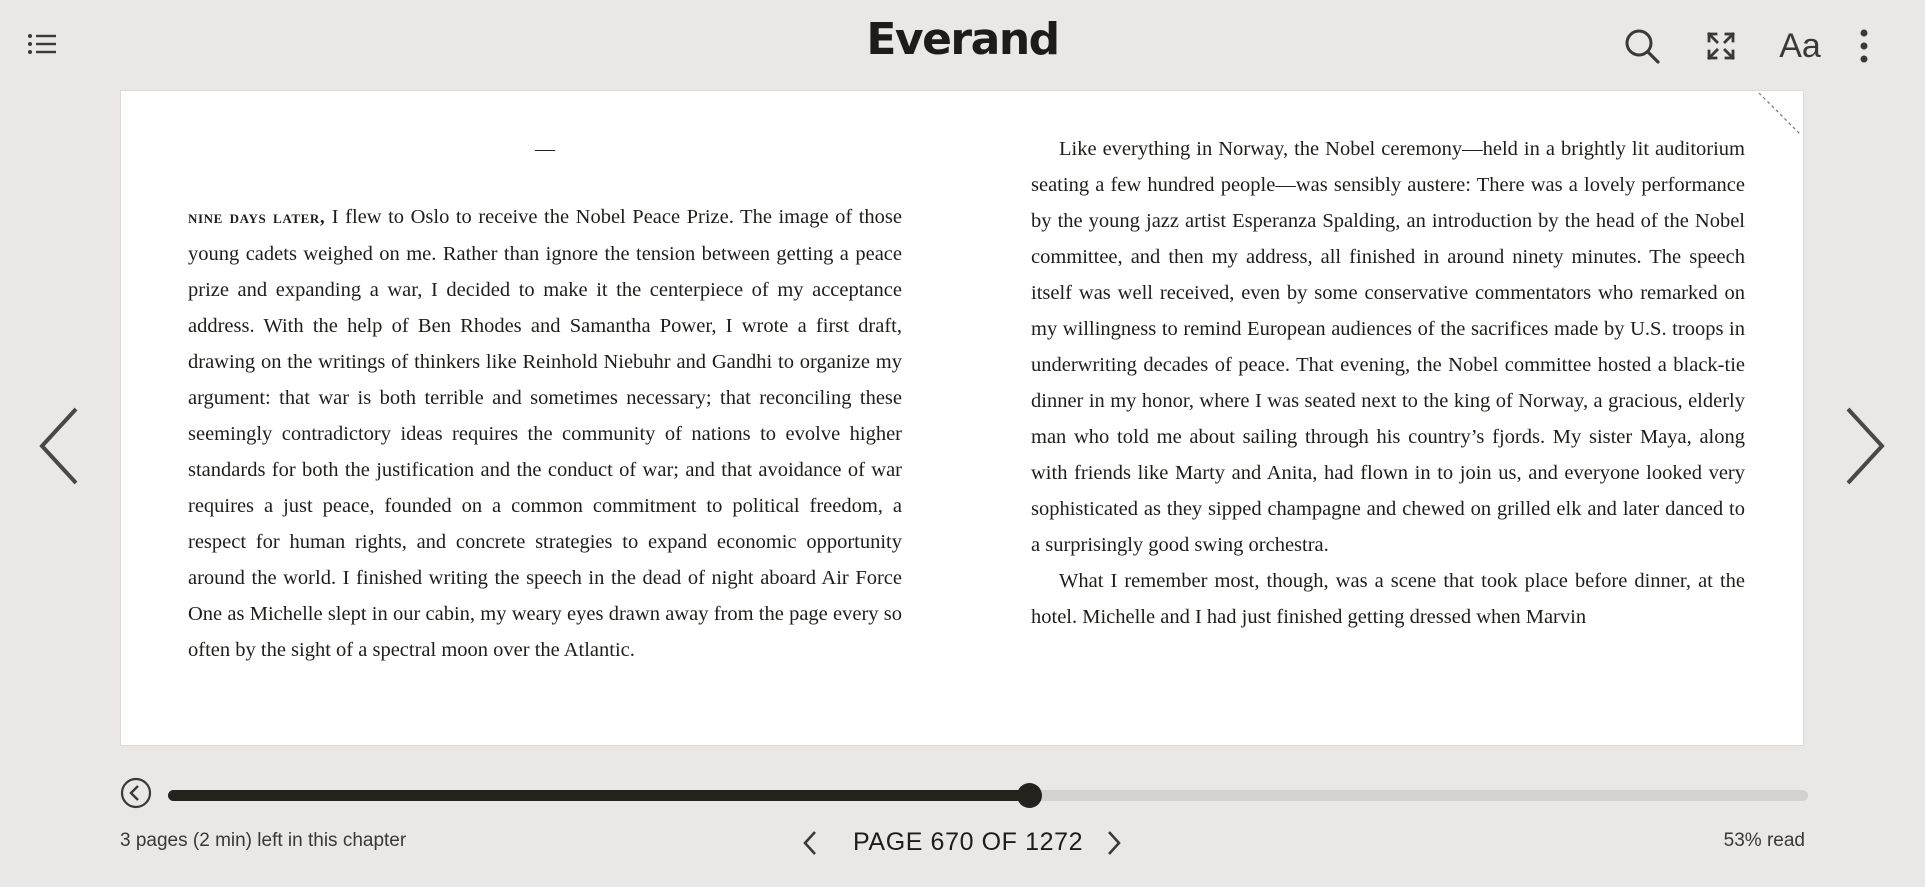 The image size is (1925, 887). Describe the element at coordinates (962, 45) in the screenshot. I see `top-bar: Everand Aa` at that location.